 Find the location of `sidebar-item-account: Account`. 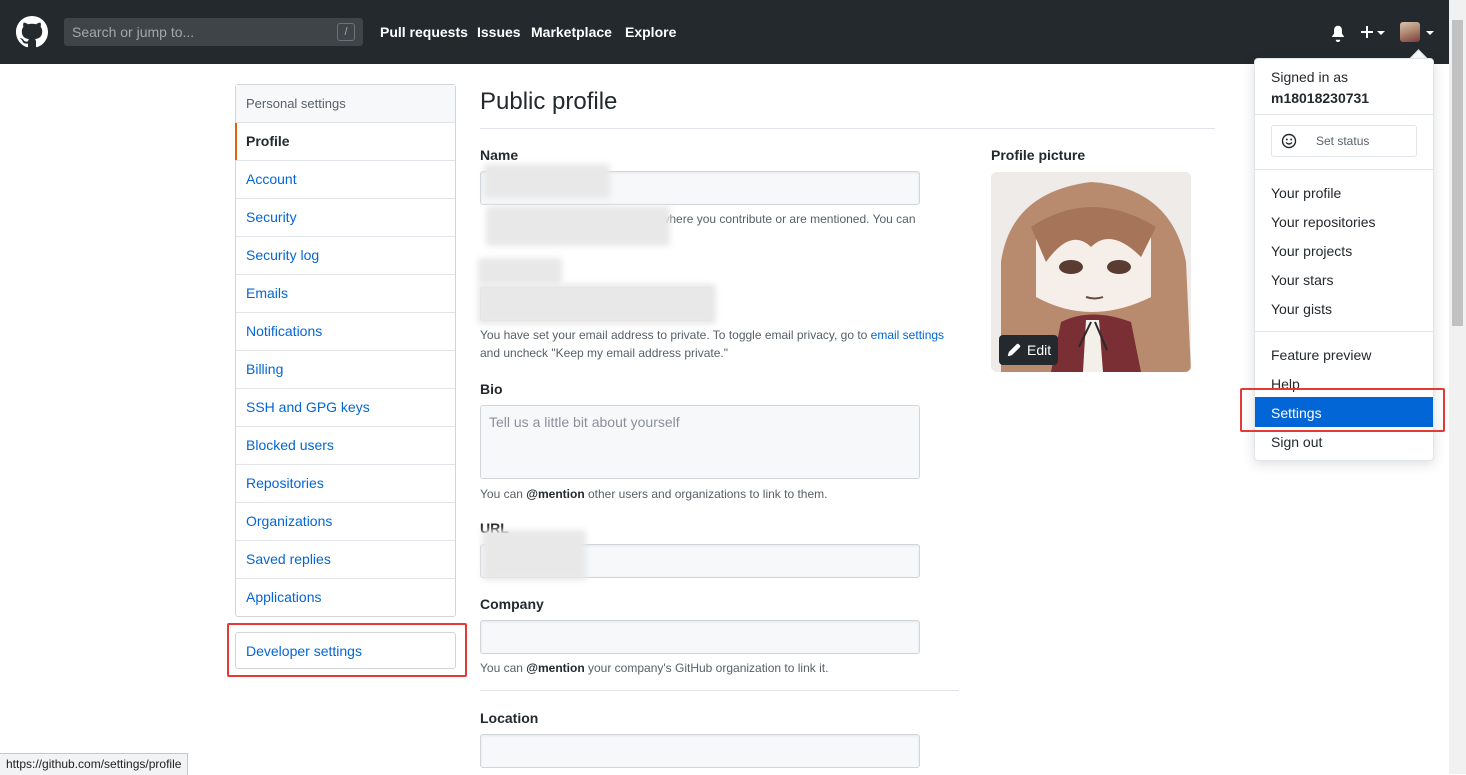

sidebar-item-account: Account is located at coordinates (345, 180).